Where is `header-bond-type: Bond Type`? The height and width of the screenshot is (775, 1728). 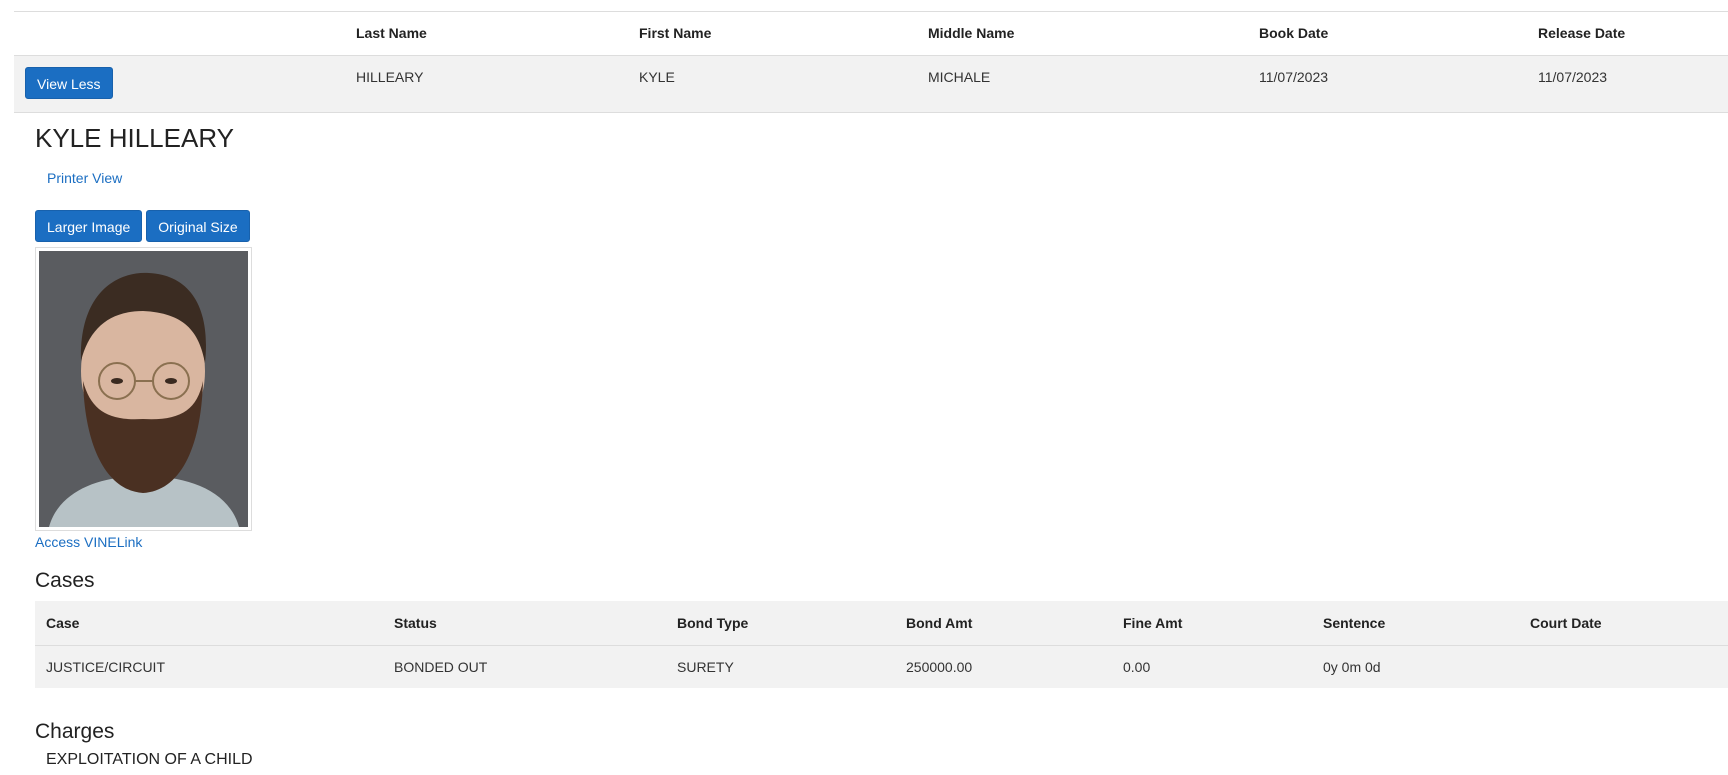 header-bond-type: Bond Type is located at coordinates (713, 623).